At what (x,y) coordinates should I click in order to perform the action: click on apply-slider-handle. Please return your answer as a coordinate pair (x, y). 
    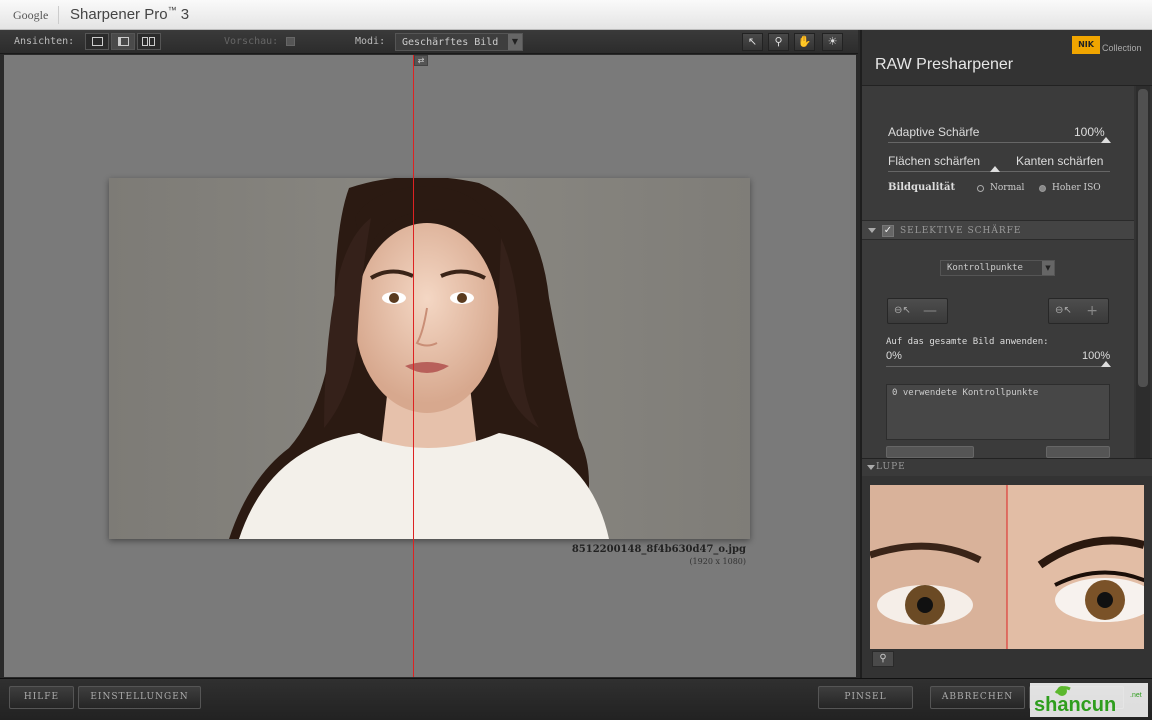
    Looking at the image, I should click on (1106, 364).